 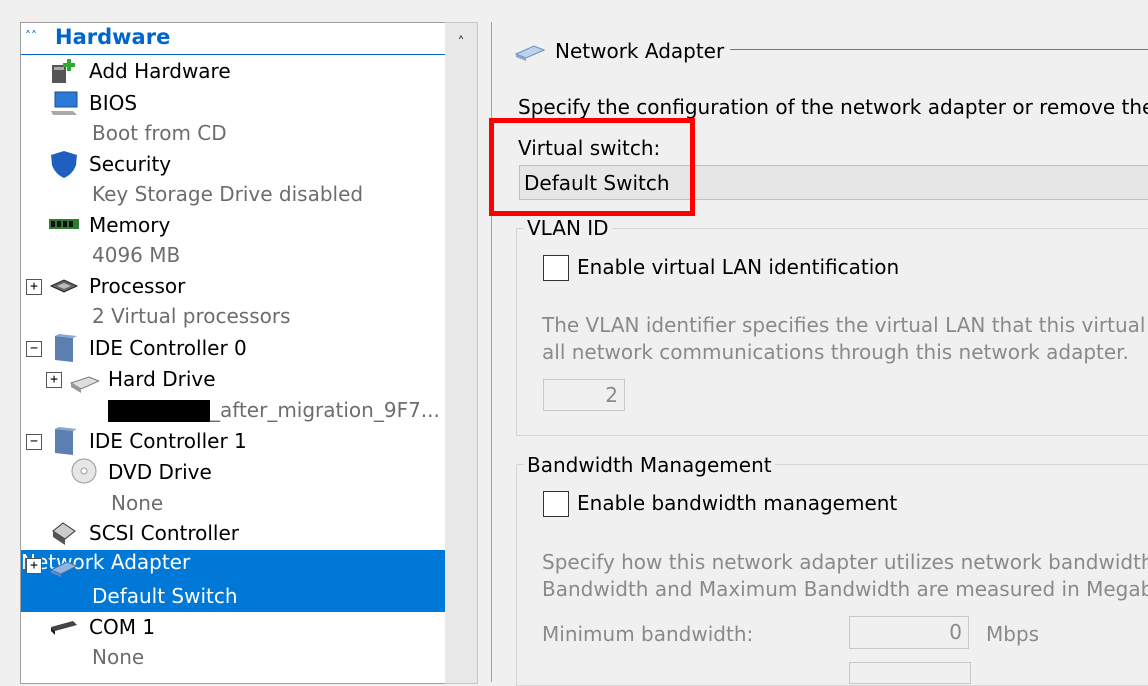 What do you see at coordinates (84, 471) in the screenshot?
I see `dvd-drive-icon` at bounding box center [84, 471].